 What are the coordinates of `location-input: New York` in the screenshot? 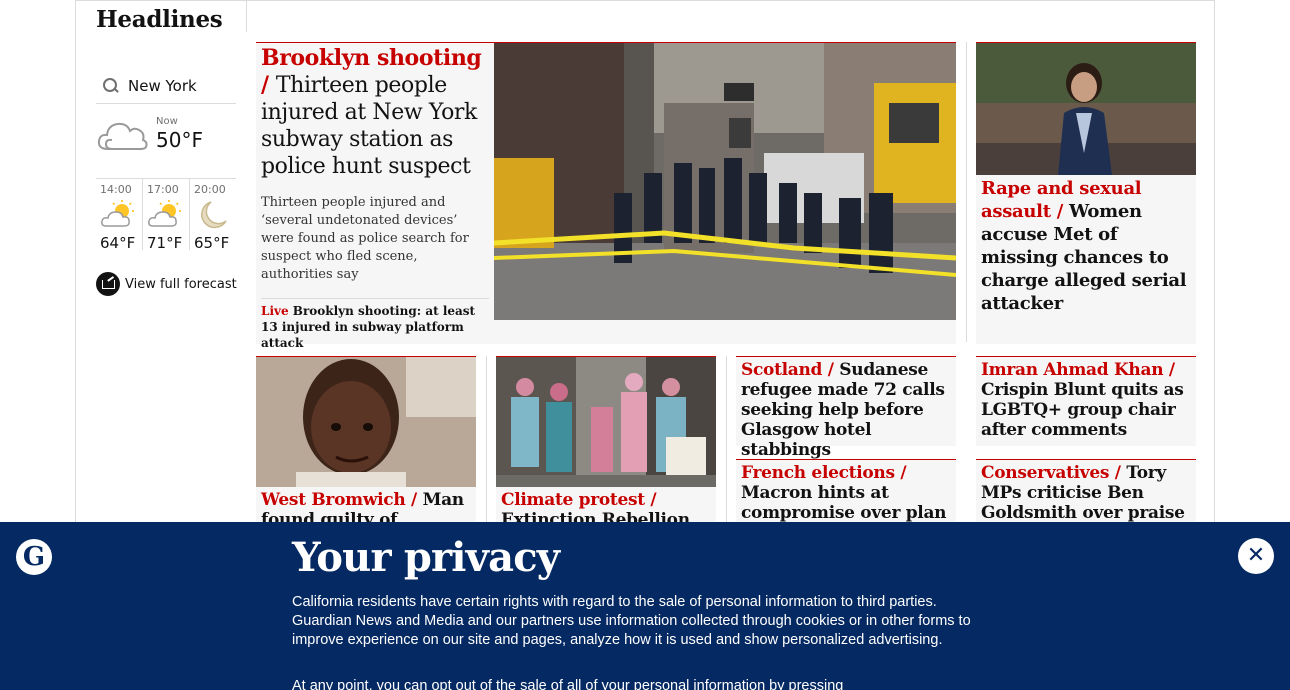 It's located at (162, 86).